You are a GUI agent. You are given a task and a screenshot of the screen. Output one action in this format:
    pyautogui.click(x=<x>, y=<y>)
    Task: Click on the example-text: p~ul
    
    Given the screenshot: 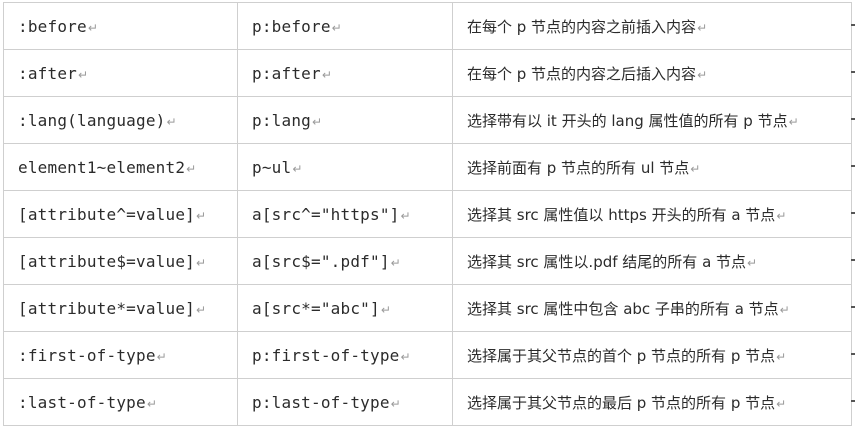 What is the action you would take?
    pyautogui.click(x=272, y=167)
    